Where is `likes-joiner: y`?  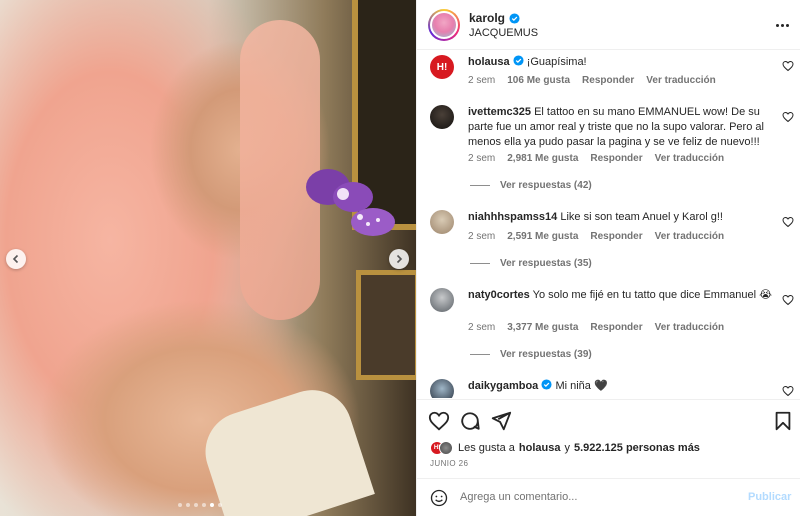 likes-joiner: y is located at coordinates (567, 448).